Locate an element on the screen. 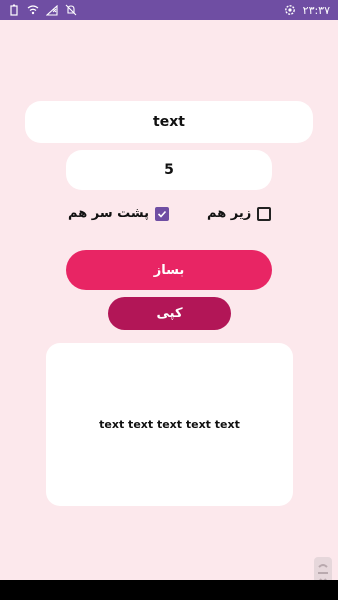 The image size is (338, 600). copy-button: کپی is located at coordinates (169, 313).